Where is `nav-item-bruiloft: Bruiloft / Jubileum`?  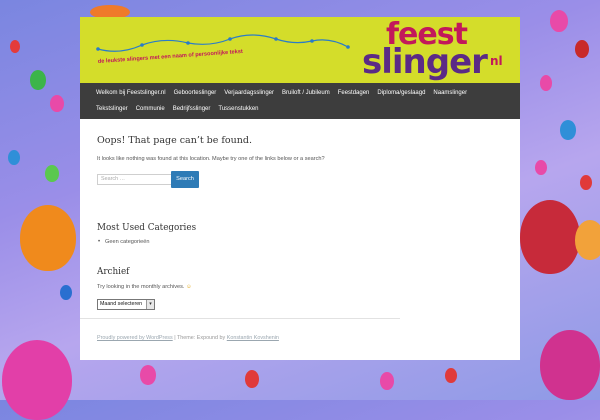
nav-item-bruiloft: Bruiloft / Jubileum is located at coordinates (306, 93).